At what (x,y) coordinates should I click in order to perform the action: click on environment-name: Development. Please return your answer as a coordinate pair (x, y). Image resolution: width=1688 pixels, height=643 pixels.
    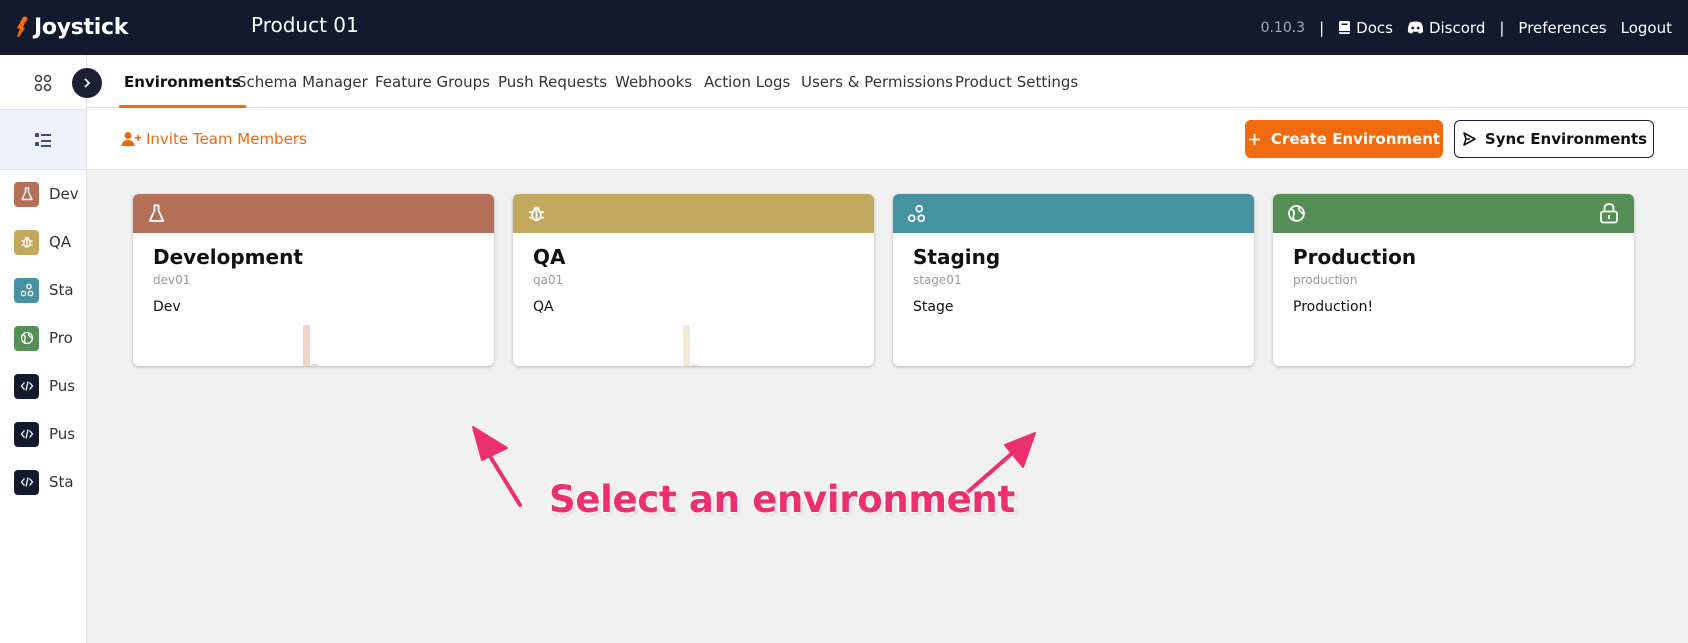
    Looking at the image, I should click on (228, 257).